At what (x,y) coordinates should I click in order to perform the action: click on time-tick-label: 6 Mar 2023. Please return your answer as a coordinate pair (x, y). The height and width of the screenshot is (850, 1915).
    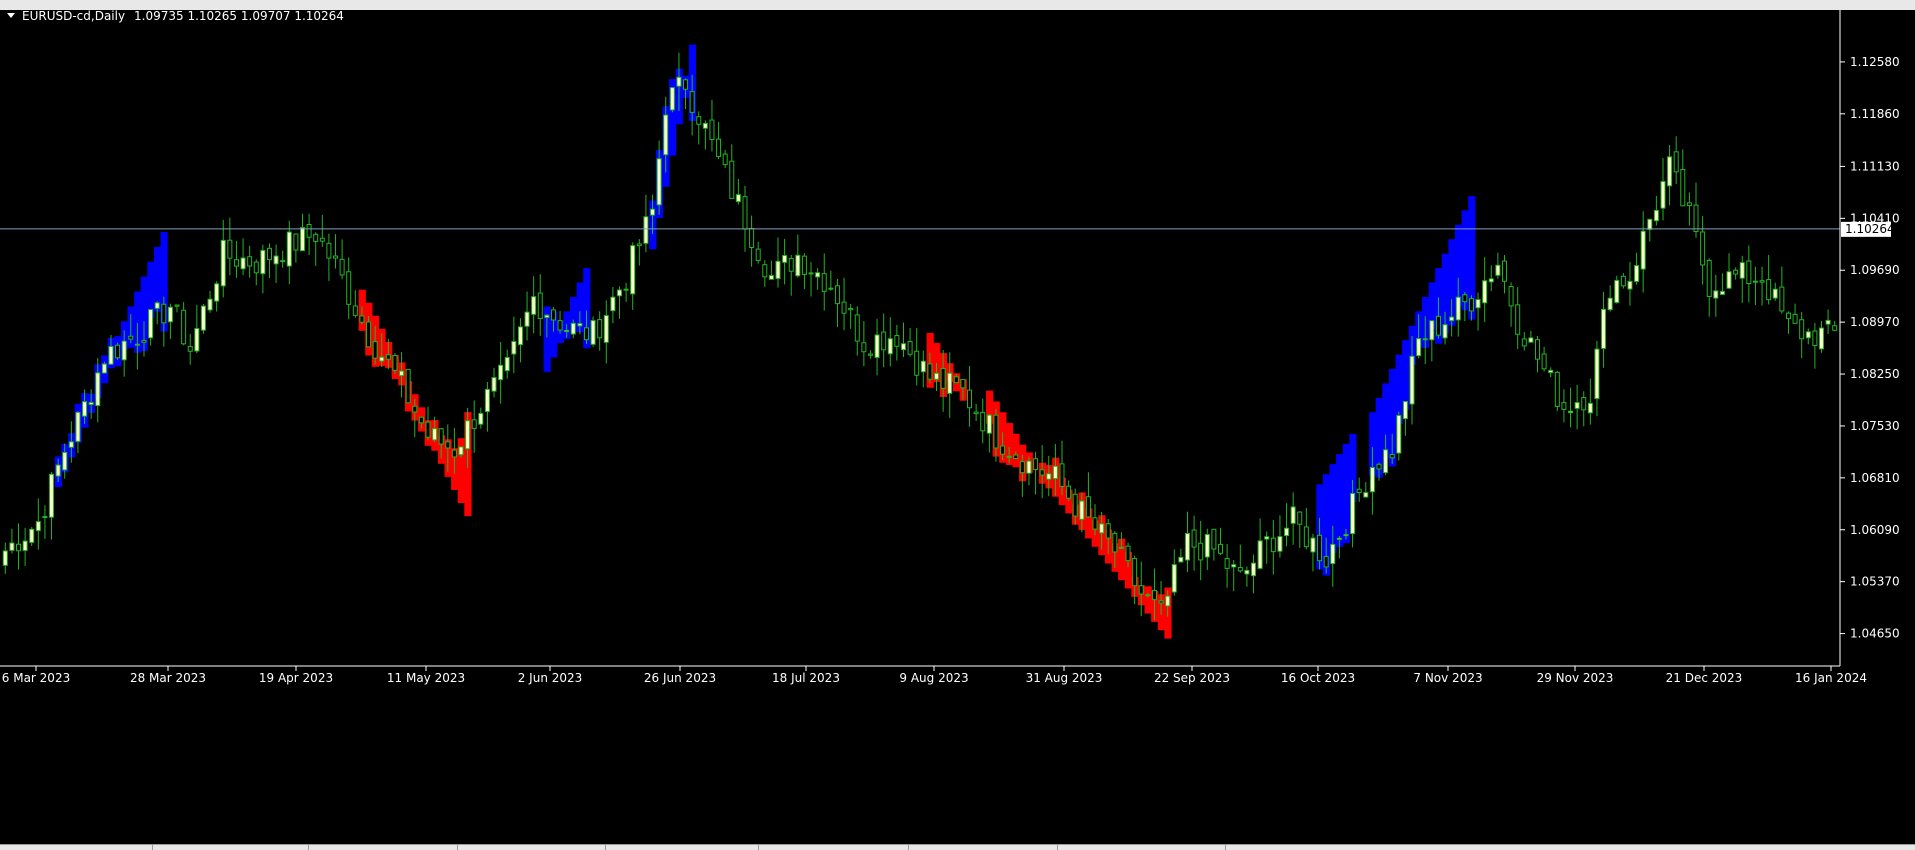
    Looking at the image, I should click on (36, 678).